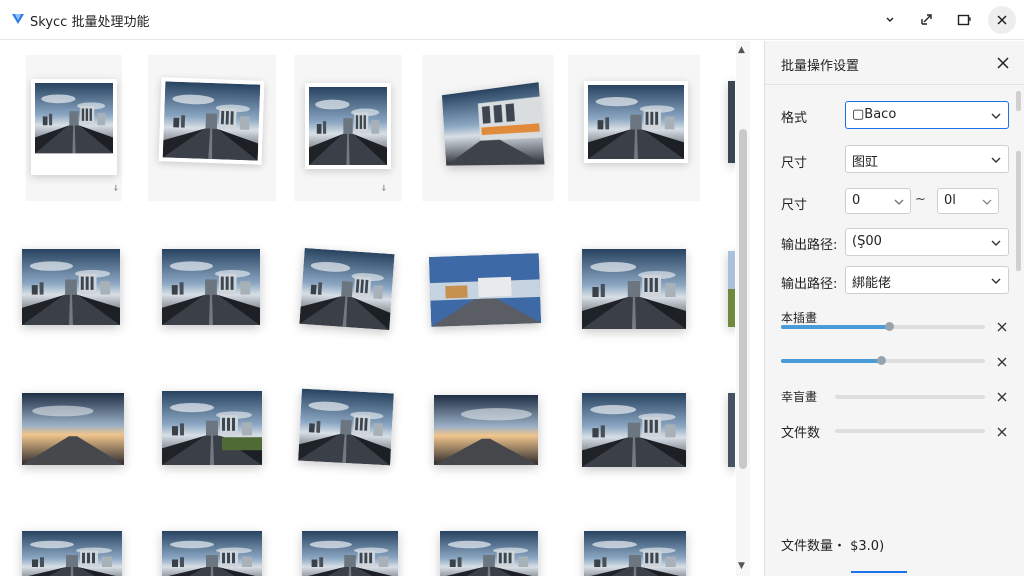 This screenshot has width=1024, height=577. Describe the element at coordinates (950, 200) in the screenshot. I see `size-to-value: 0l` at that location.